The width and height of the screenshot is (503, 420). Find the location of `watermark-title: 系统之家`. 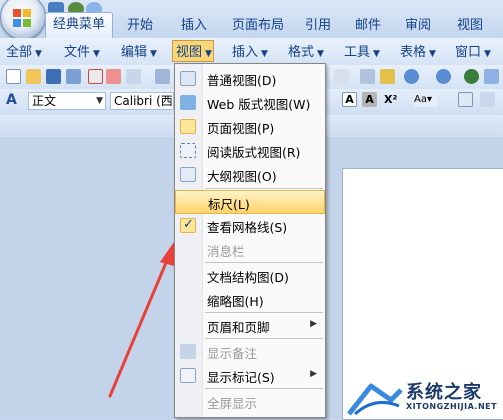

watermark-title: 系统之家 is located at coordinates (444, 392).